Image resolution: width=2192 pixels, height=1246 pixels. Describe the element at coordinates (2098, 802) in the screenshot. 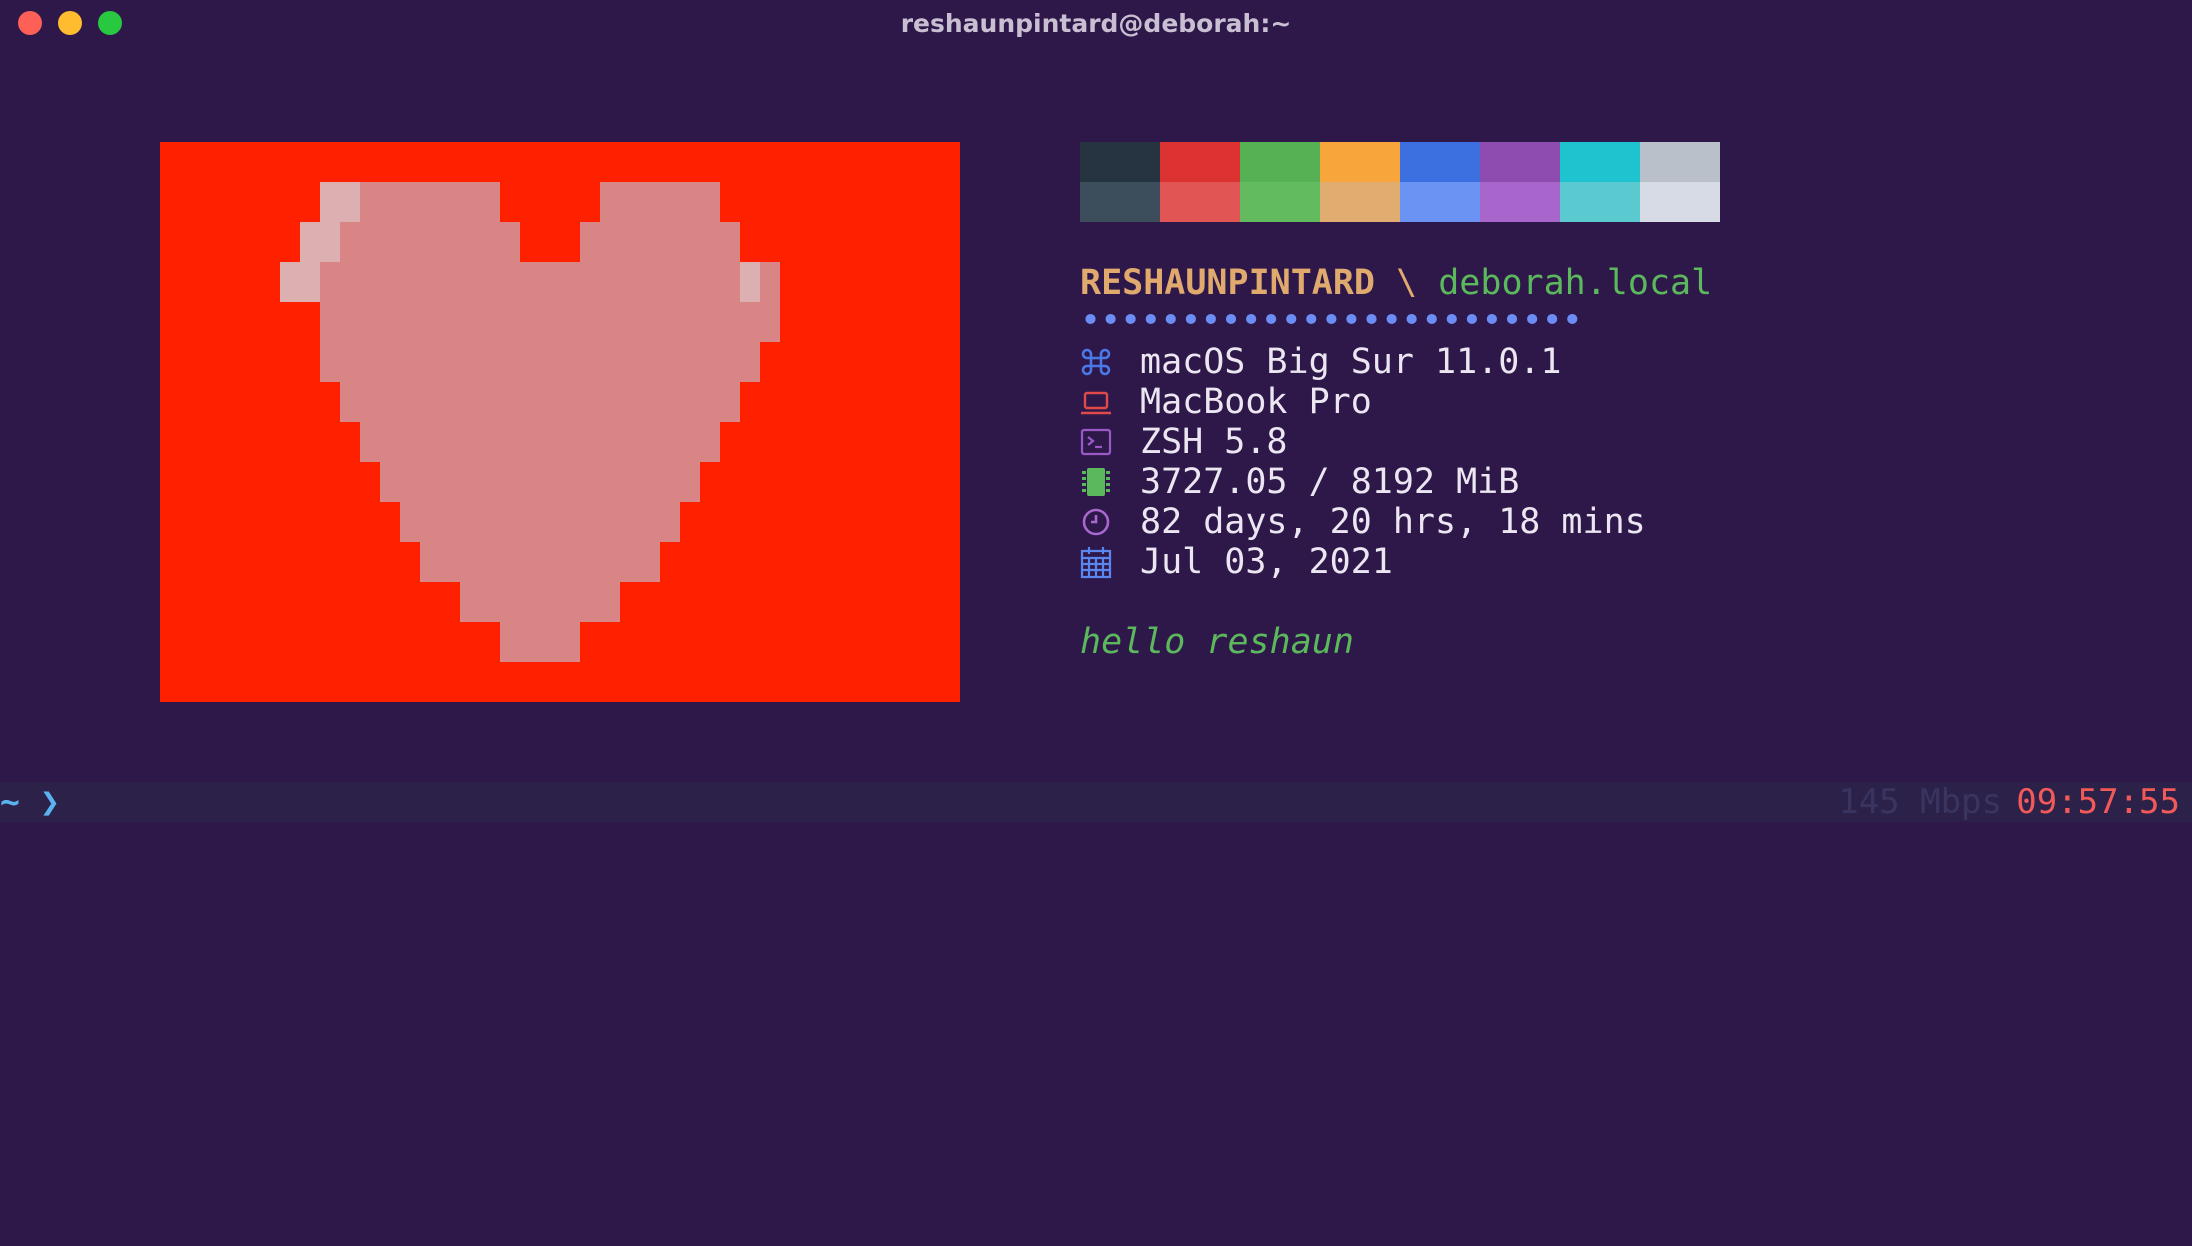

I see `prompt-time: 09:57:55` at that location.